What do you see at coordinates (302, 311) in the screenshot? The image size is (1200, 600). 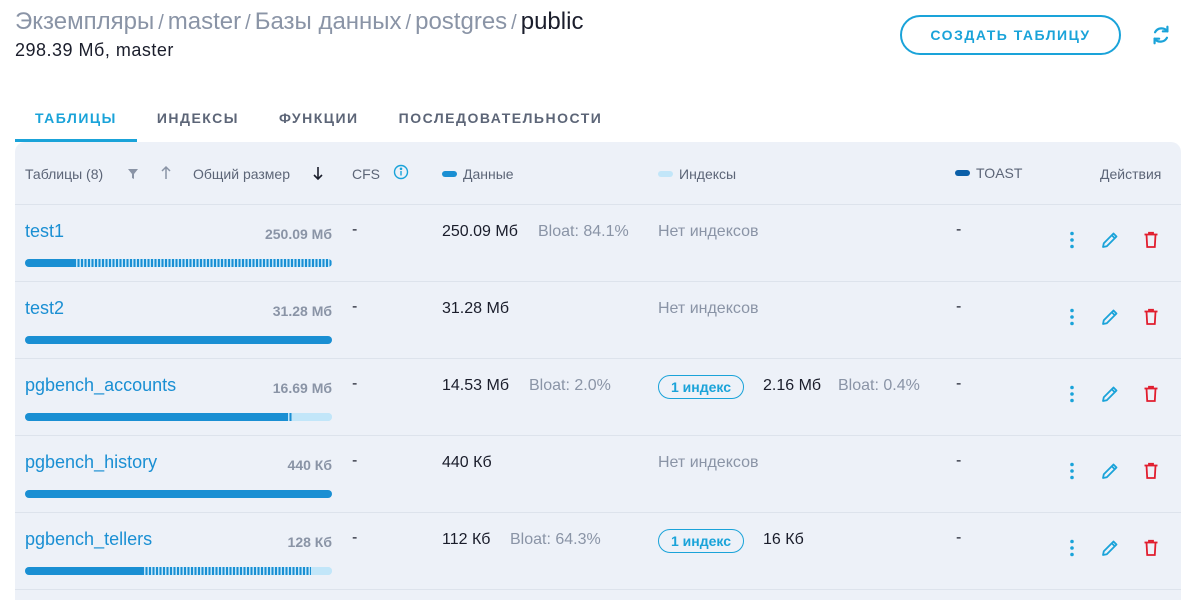 I see `table-total-size: 31.28 Мб` at bounding box center [302, 311].